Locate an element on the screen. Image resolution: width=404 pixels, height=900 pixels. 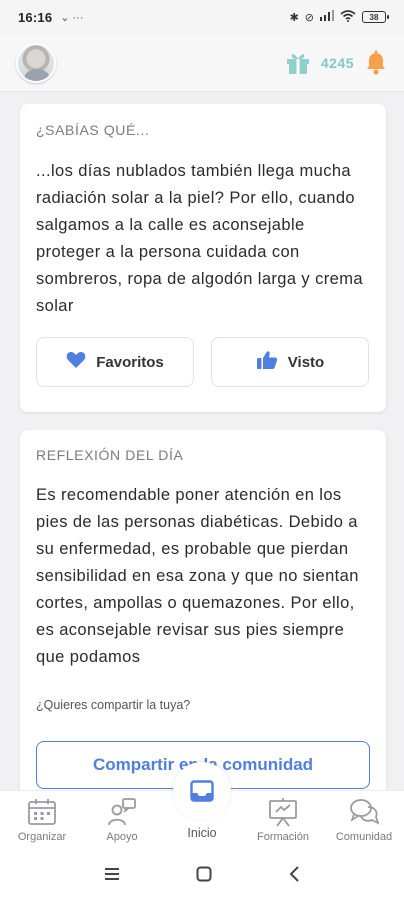
wifi-icon is located at coordinates (348, 17).